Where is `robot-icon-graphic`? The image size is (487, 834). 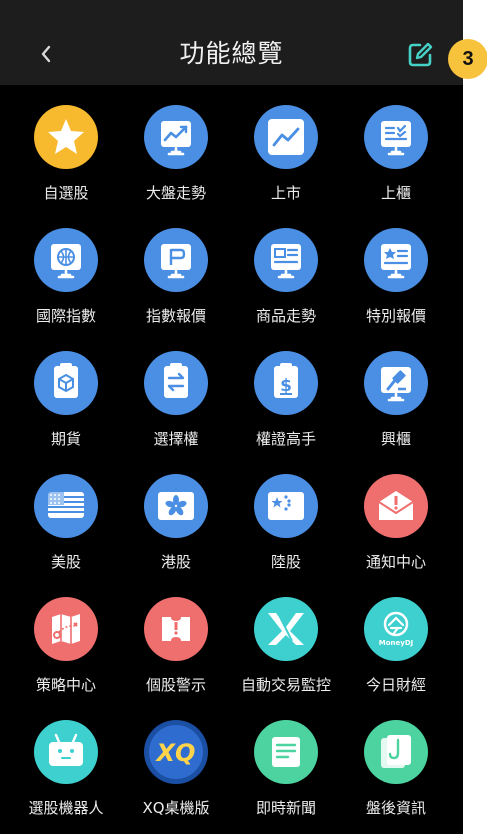 robot-icon-graphic is located at coordinates (66, 752).